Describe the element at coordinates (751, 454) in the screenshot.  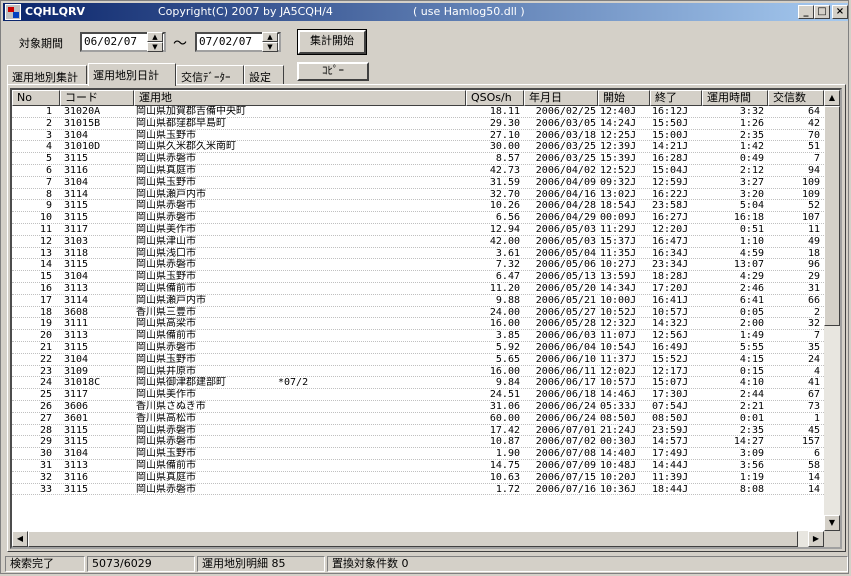
I see `cell-operating-time: 3:09` at that location.